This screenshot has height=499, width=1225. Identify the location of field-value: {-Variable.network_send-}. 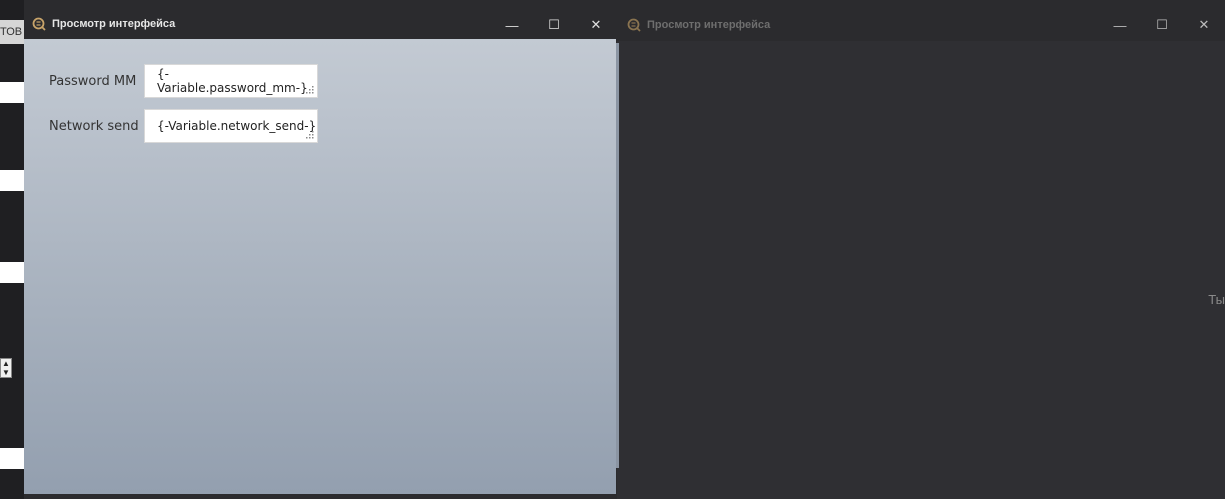
(237, 126).